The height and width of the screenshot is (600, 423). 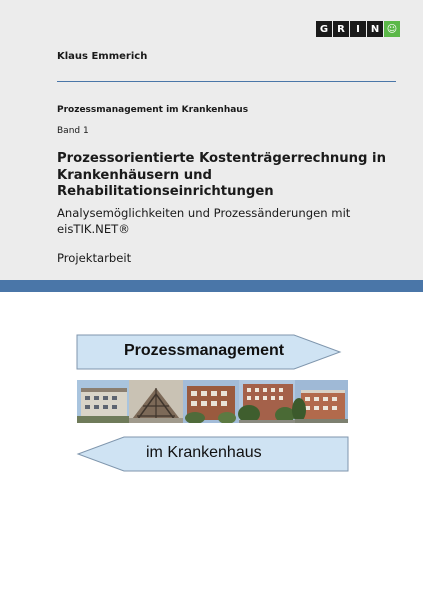 What do you see at coordinates (204, 350) in the screenshot?
I see `arrow-top-label: Prozessmanagement` at bounding box center [204, 350].